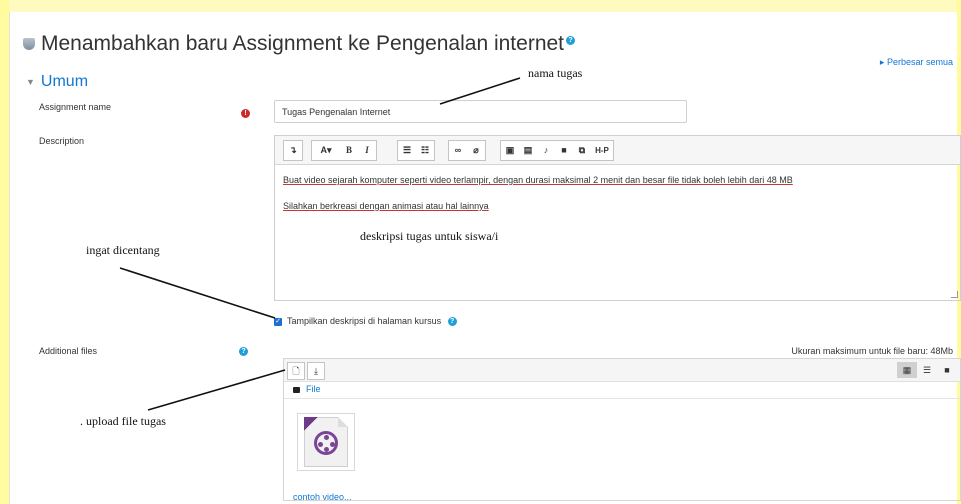 The width and height of the screenshot is (961, 504). I want to click on video-file-icon, so click(326, 442).